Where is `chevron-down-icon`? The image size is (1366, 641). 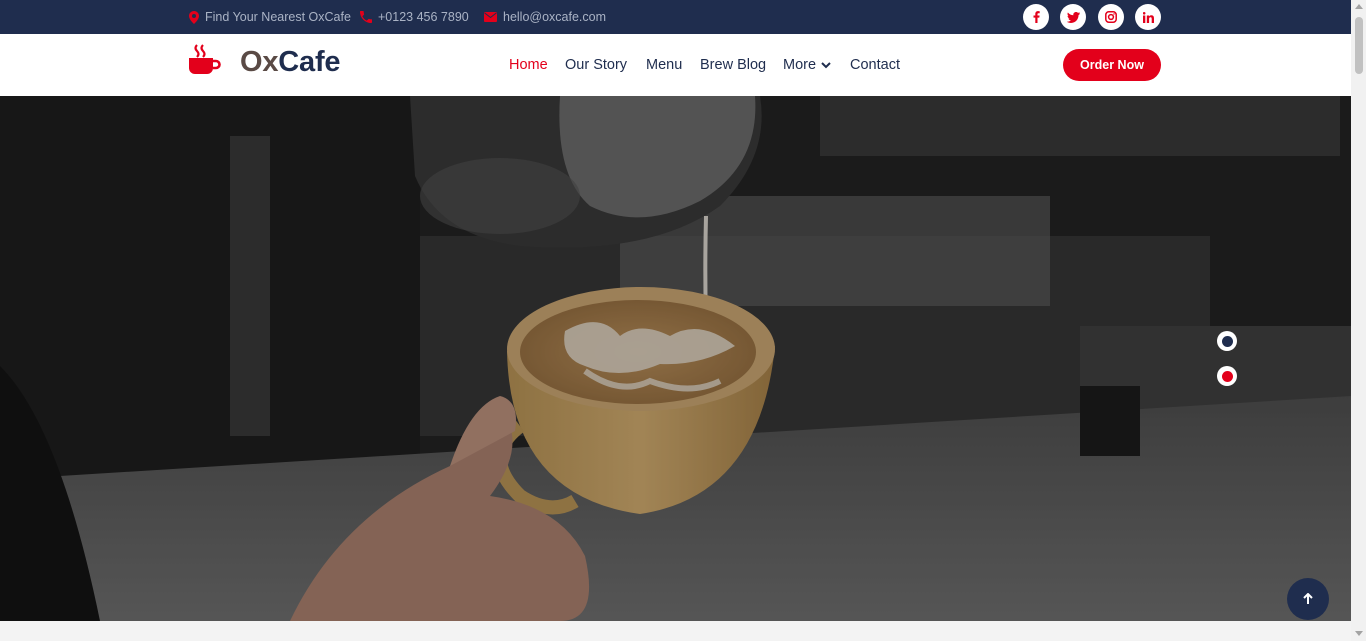
chevron-down-icon is located at coordinates (826, 64).